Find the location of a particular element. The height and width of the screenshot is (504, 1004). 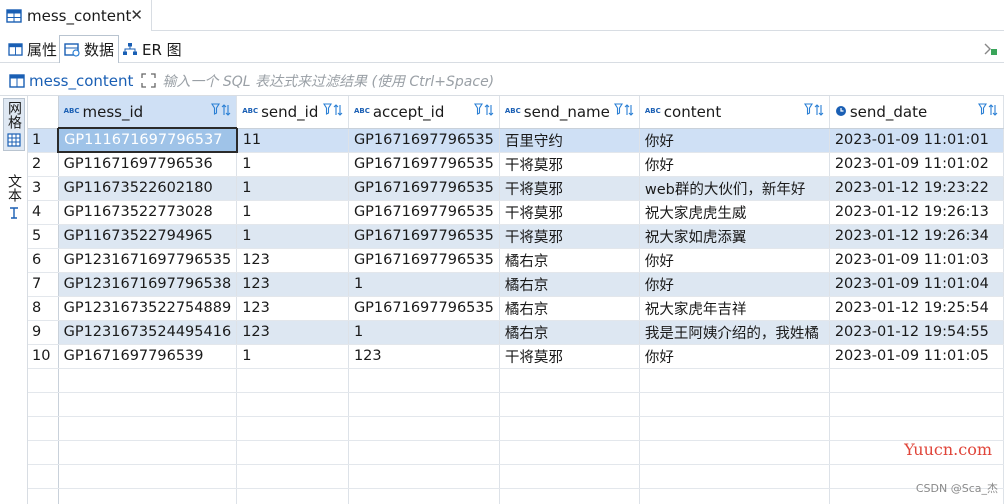

filter-input: 输入一个 SQL 表达式来过滤结果 (使用 Ctrl+Space) is located at coordinates (328, 81).